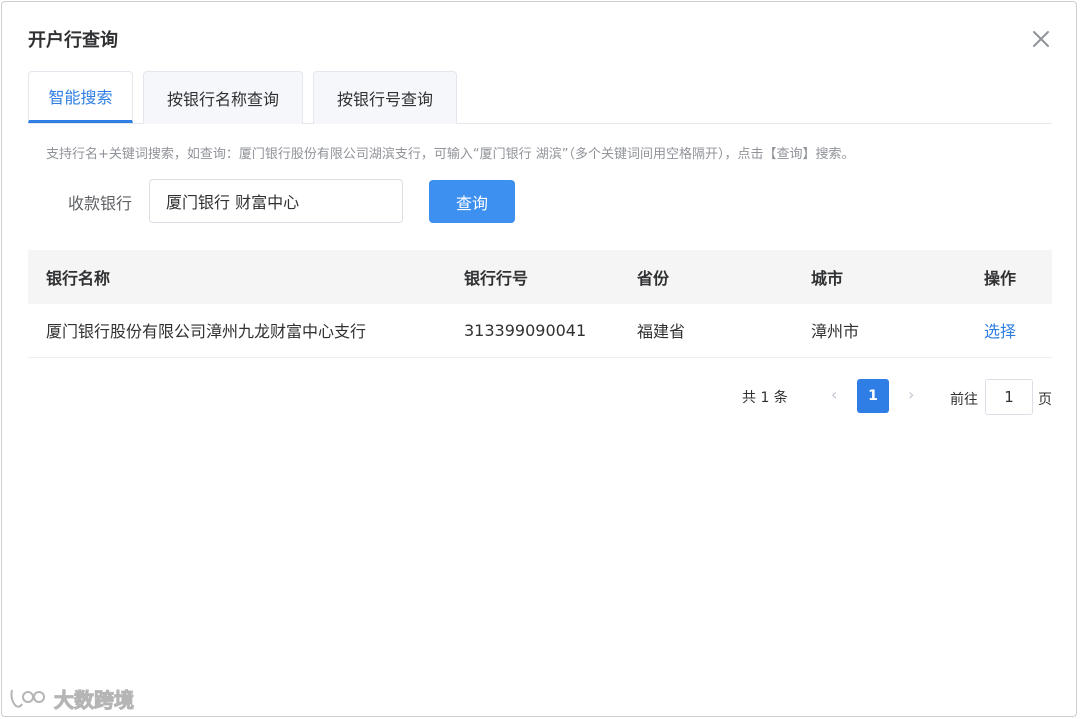 This screenshot has height=719, width=1080. What do you see at coordinates (223, 97) in the screenshot?
I see `tab-by-bank-name: 按银行名称查询` at bounding box center [223, 97].